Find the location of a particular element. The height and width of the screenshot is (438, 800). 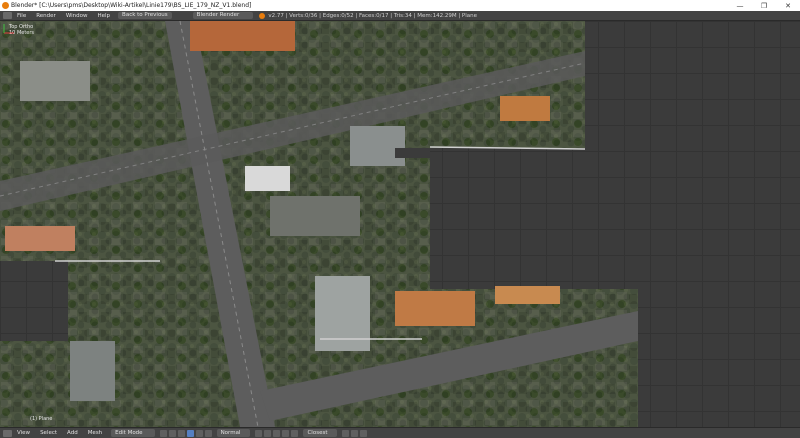

proportional-edit-icon is located at coordinates (295, 433).